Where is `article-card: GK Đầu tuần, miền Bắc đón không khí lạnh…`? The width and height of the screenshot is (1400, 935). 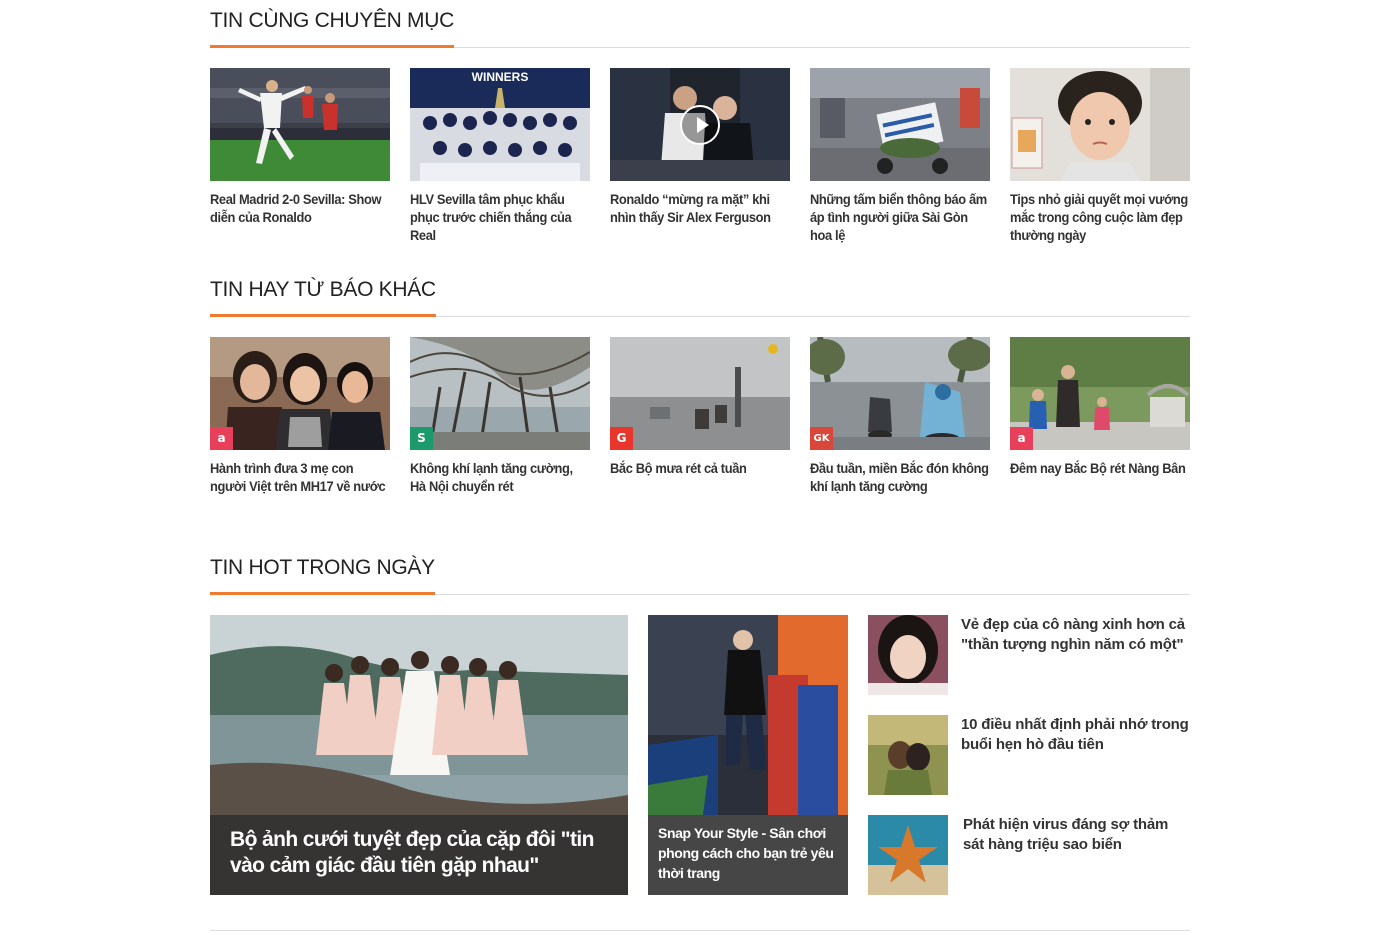
article-card: GK Đầu tuần, miền Bắc đón không khí lạnh… is located at coordinates (900, 416).